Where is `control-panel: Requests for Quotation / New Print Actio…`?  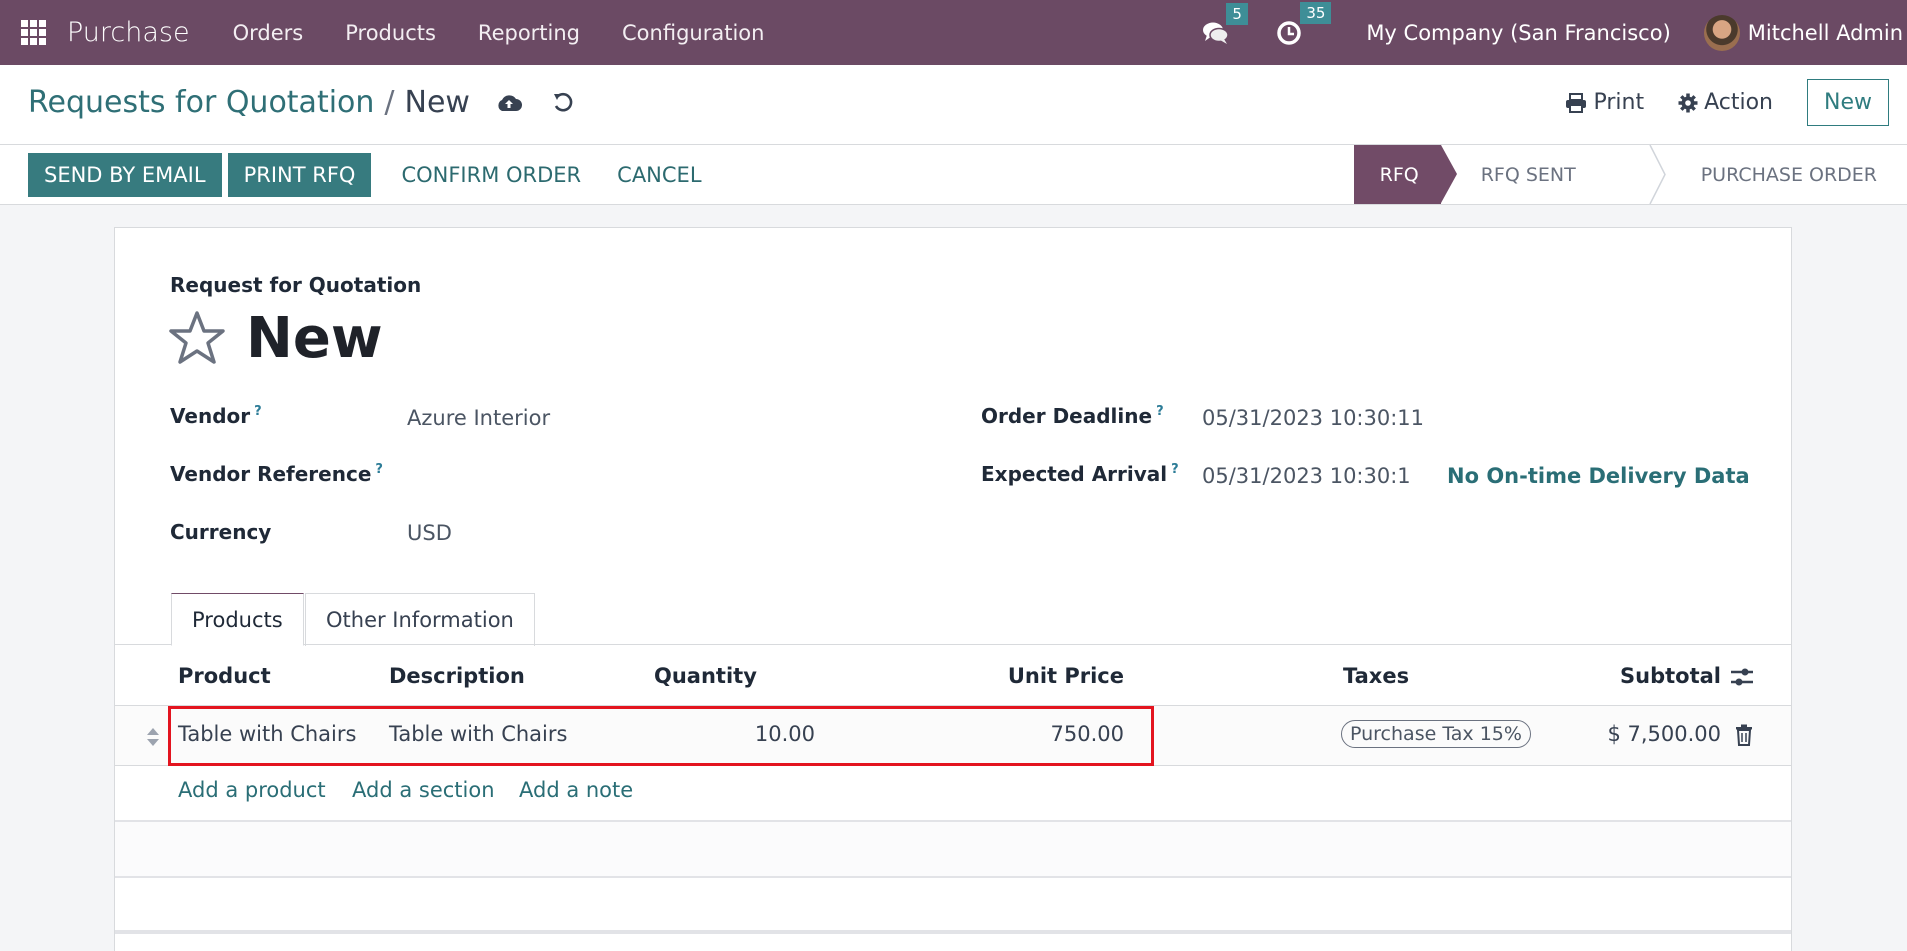
control-panel: Requests for Quotation / New Print Actio… is located at coordinates (953, 105).